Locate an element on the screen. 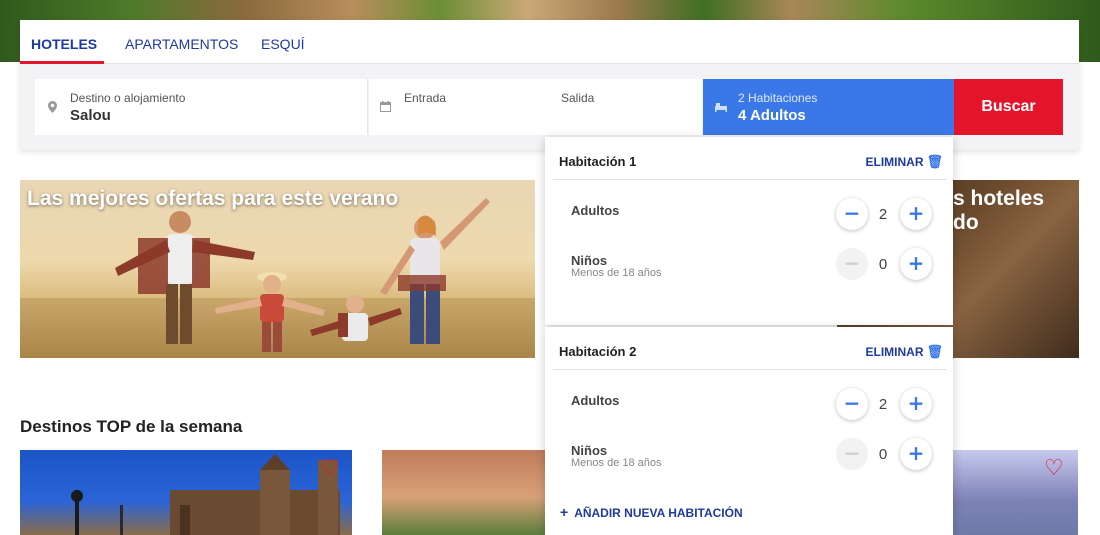 The width and height of the screenshot is (1100, 535). room-title: Habitación 1 is located at coordinates (598, 161).